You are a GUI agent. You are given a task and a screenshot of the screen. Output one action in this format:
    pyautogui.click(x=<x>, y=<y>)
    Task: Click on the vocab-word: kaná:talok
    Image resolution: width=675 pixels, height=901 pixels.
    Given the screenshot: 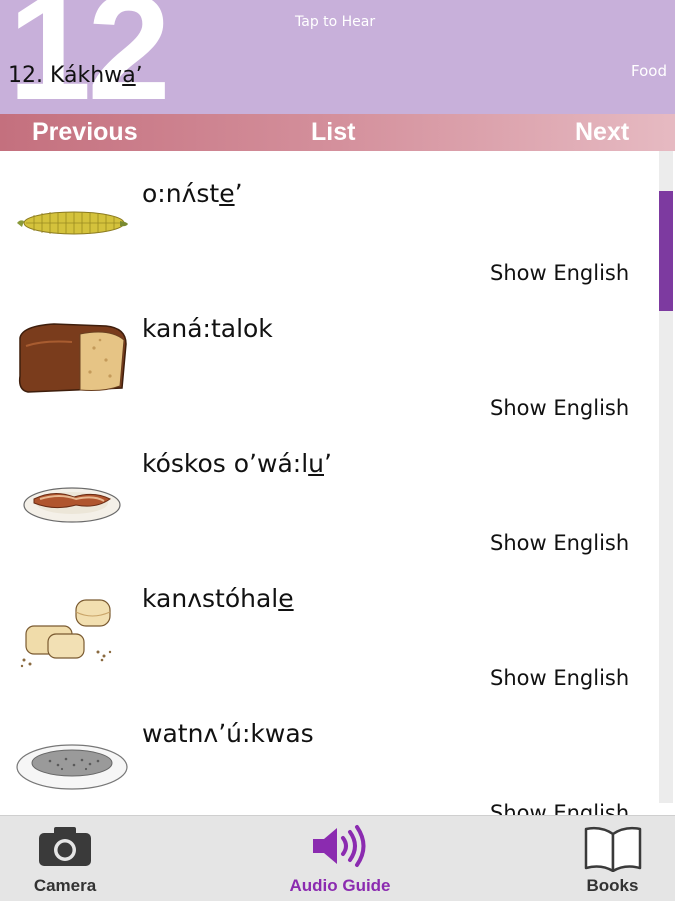 What is the action you would take?
    pyautogui.click(x=207, y=328)
    